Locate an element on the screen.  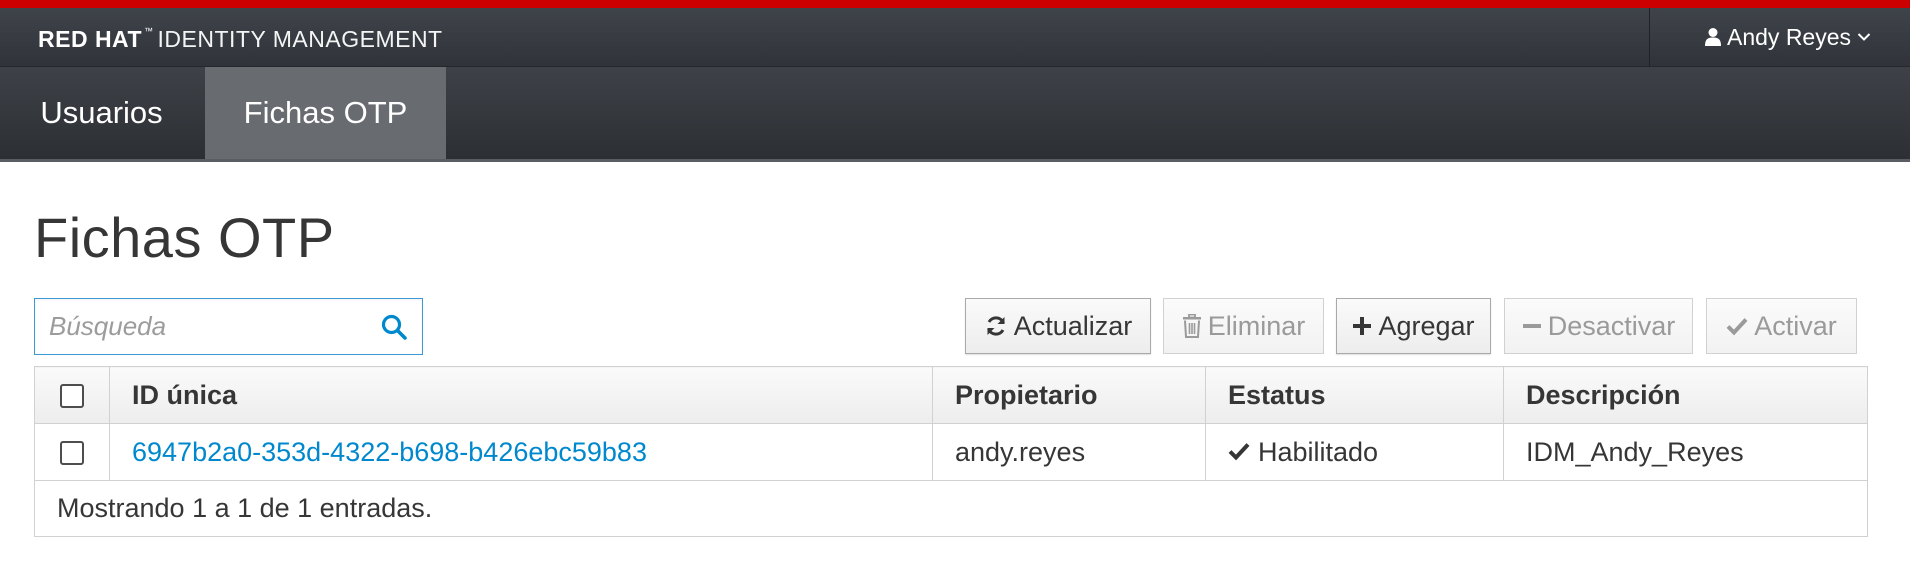
refresh-icon is located at coordinates (996, 326).